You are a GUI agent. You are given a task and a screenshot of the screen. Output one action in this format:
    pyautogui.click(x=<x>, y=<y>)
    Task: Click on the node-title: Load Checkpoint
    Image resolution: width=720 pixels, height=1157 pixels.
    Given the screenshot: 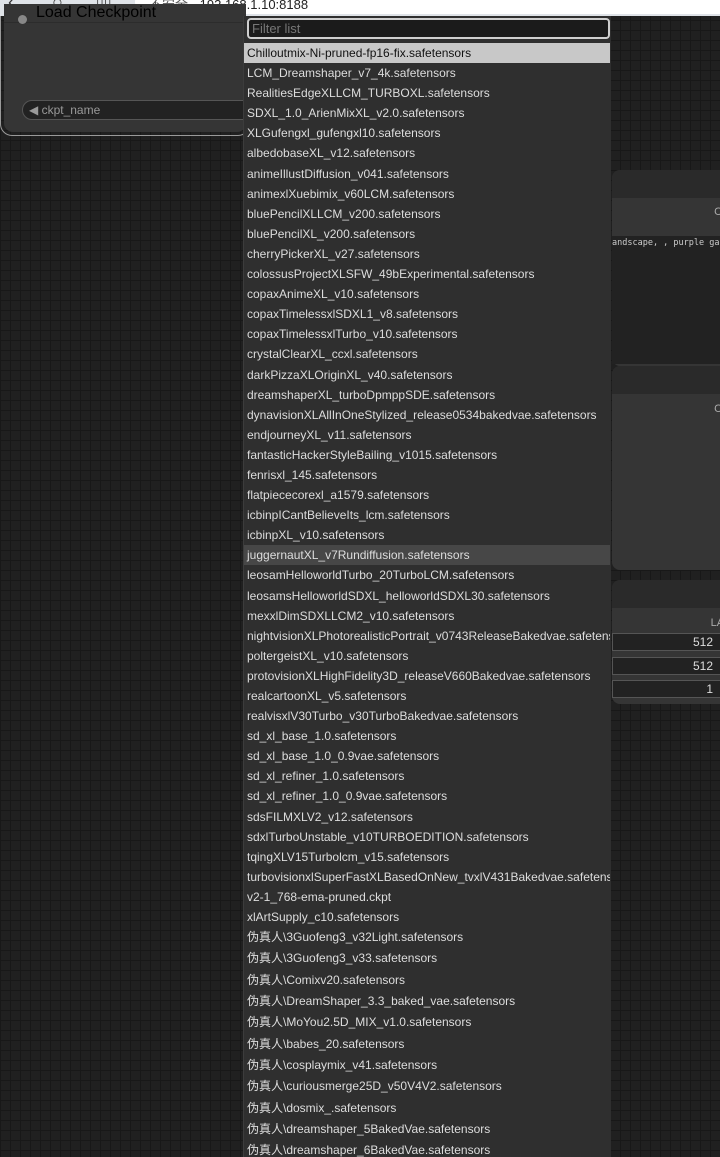 What is the action you would take?
    pyautogui.click(x=96, y=12)
    